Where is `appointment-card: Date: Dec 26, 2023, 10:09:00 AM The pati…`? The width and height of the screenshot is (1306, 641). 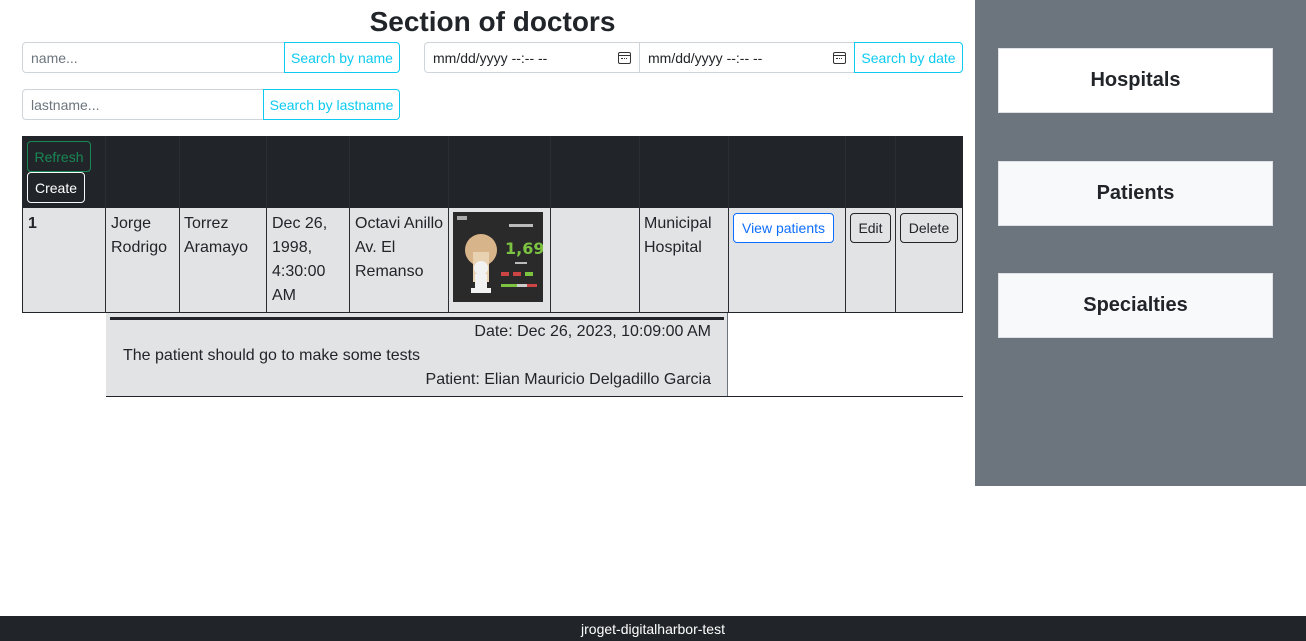
appointment-card: Date: Dec 26, 2023, 10:09:00 AM The pati… is located at coordinates (417, 354).